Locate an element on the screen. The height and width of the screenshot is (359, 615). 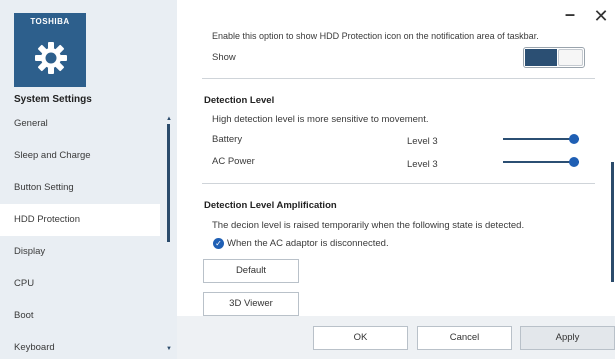
ac-adaptor-checkbox-row: ✓ When the AC adaptor is disconnected. is located at coordinates (301, 243).